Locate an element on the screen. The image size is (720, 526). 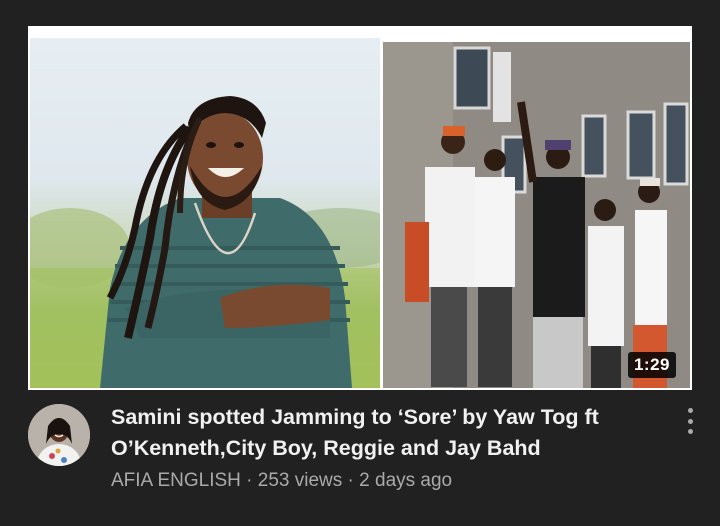
video-duration-badge: 1:29 is located at coordinates (651, 365).